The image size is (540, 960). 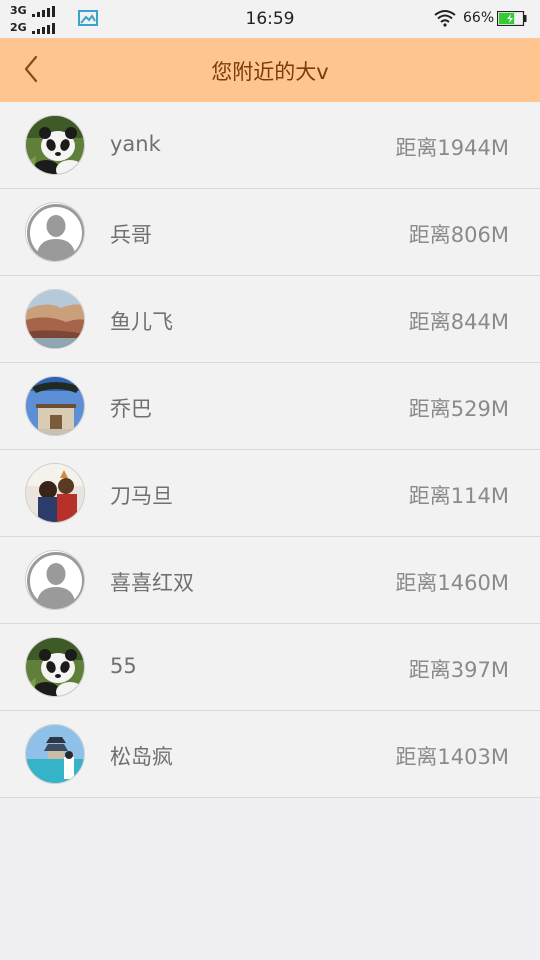 What do you see at coordinates (458, 322) in the screenshot?
I see `user-distance: 距离844M` at bounding box center [458, 322].